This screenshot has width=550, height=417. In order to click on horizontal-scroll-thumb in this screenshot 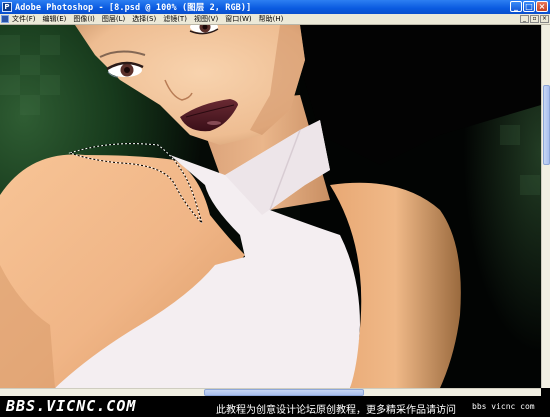, I will do `click(284, 392)`.